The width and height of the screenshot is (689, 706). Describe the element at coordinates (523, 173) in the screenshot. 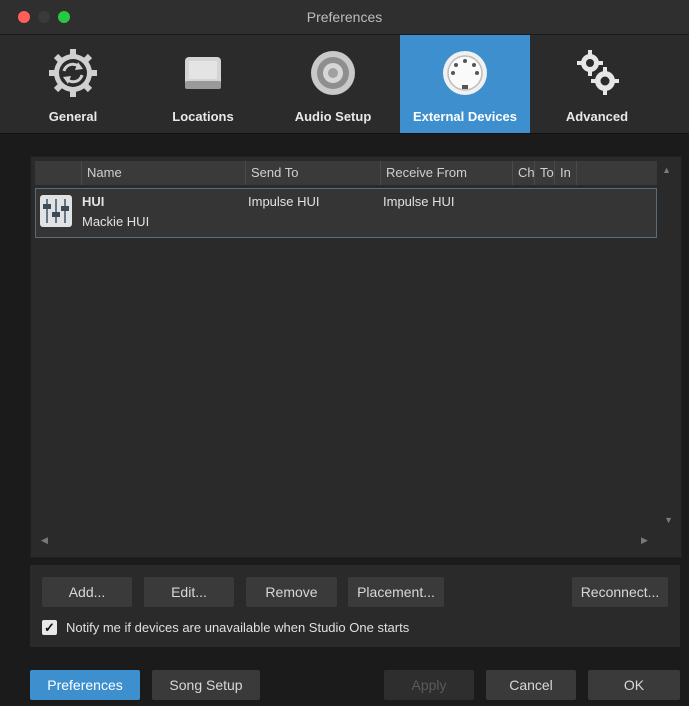

I see `column-ch: Ch` at that location.